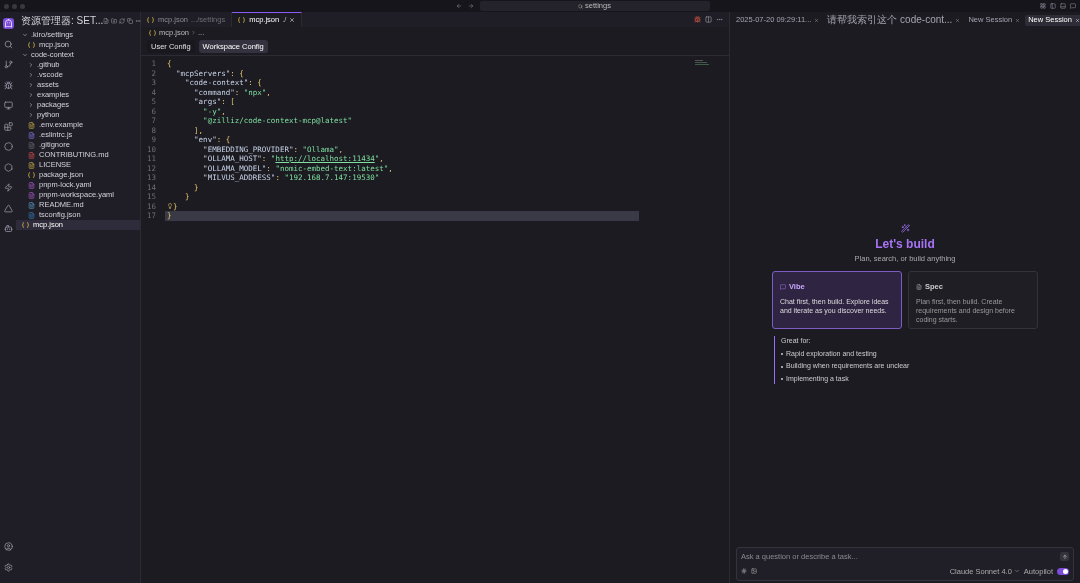  I want to click on circle-icon, so click(8, 146).